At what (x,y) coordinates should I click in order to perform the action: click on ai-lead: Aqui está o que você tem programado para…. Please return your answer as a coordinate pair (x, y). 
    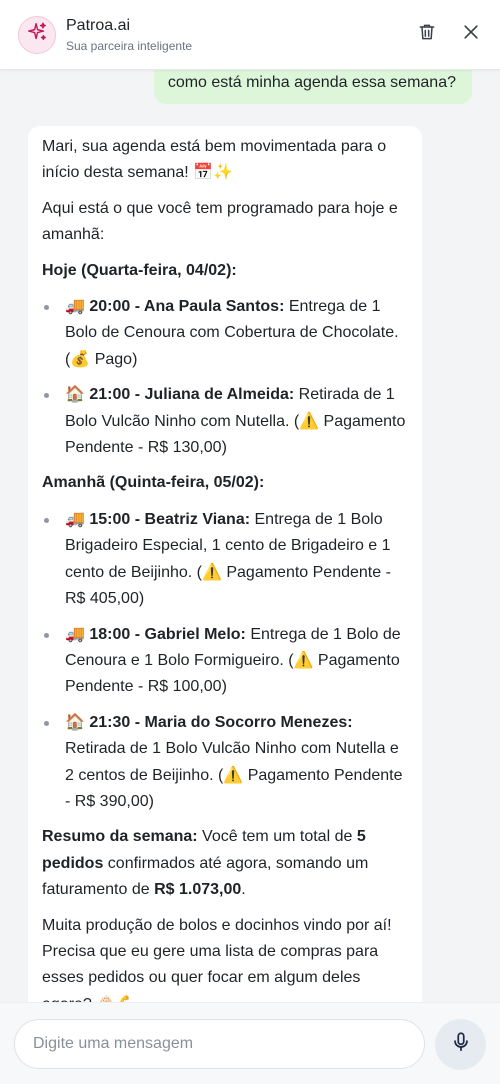
    Looking at the image, I should click on (220, 221).